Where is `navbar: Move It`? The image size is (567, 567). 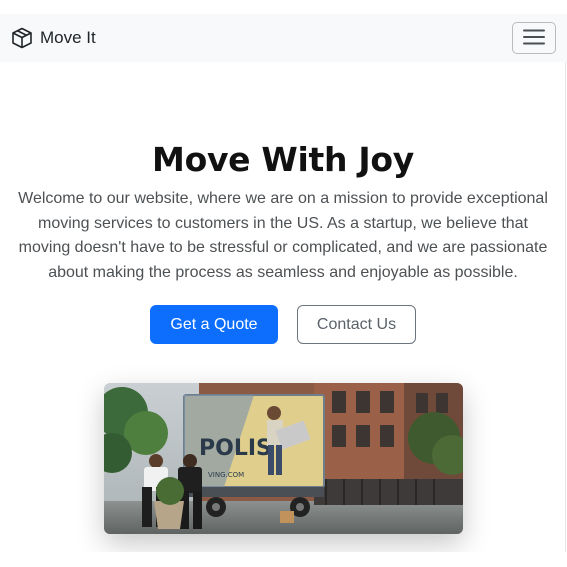 navbar: Move It is located at coordinates (283, 38).